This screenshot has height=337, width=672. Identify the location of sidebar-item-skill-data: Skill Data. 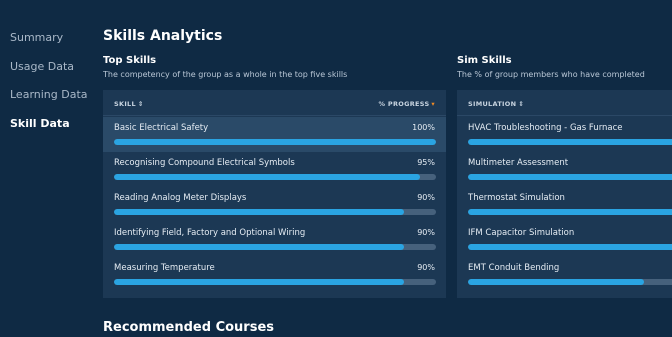
(40, 123).